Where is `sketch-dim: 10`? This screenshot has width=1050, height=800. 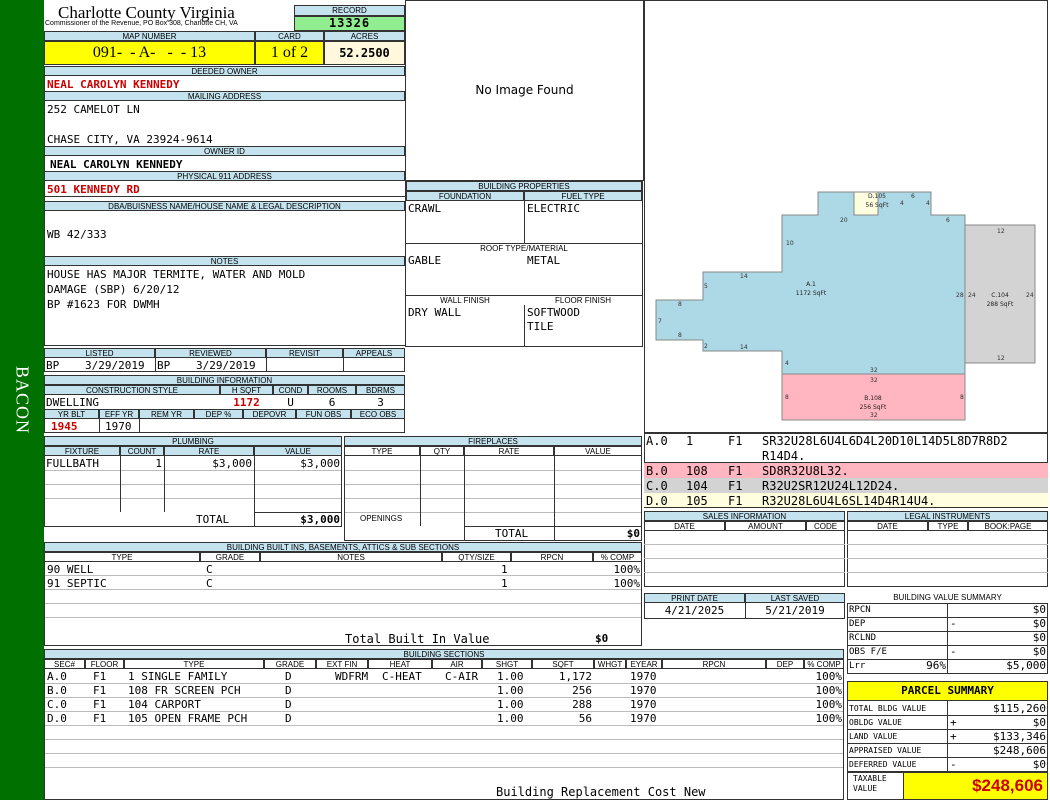
sketch-dim: 10 is located at coordinates (790, 243).